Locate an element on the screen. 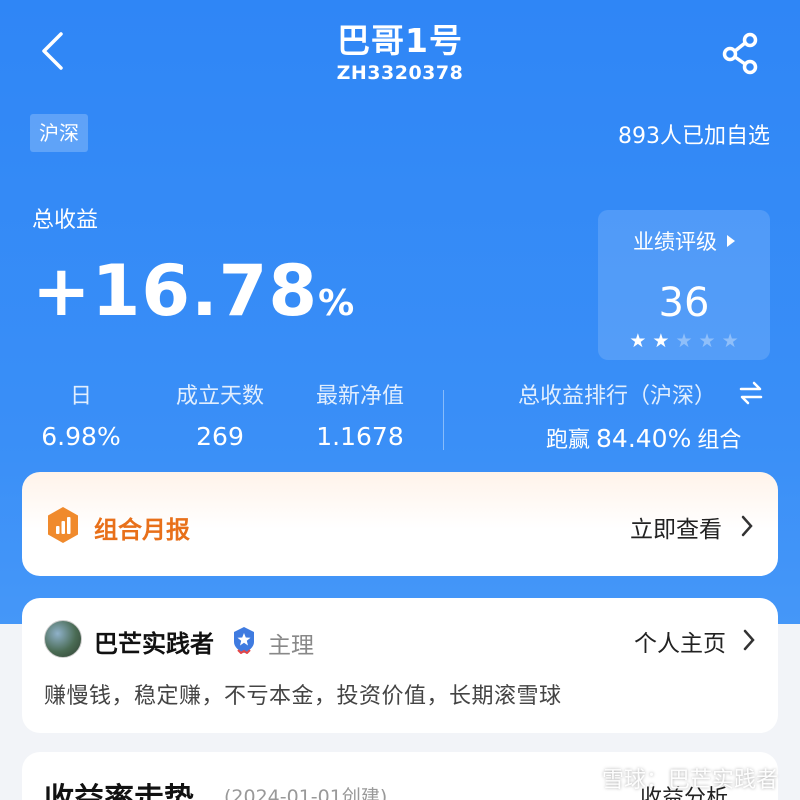 The image size is (800, 800). stat-label-nav: 最新净值 is located at coordinates (359, 396).